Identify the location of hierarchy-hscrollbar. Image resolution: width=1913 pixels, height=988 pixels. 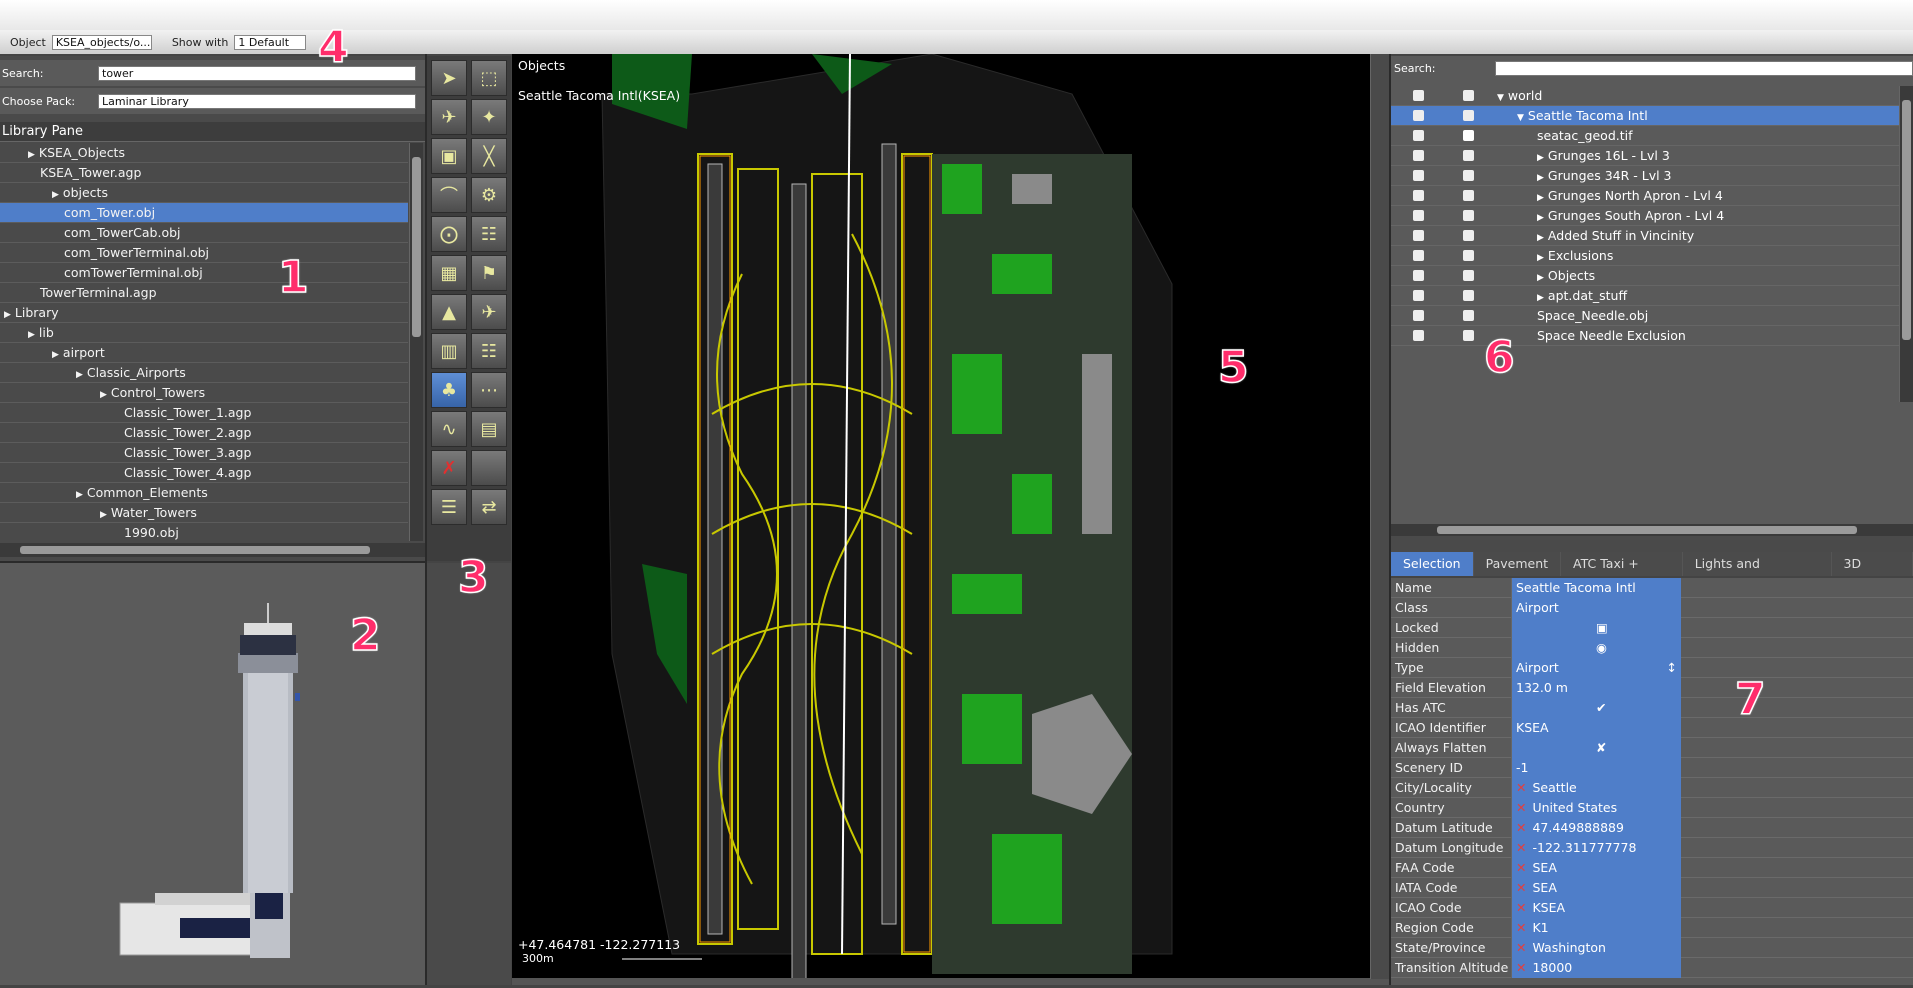
(1652, 530).